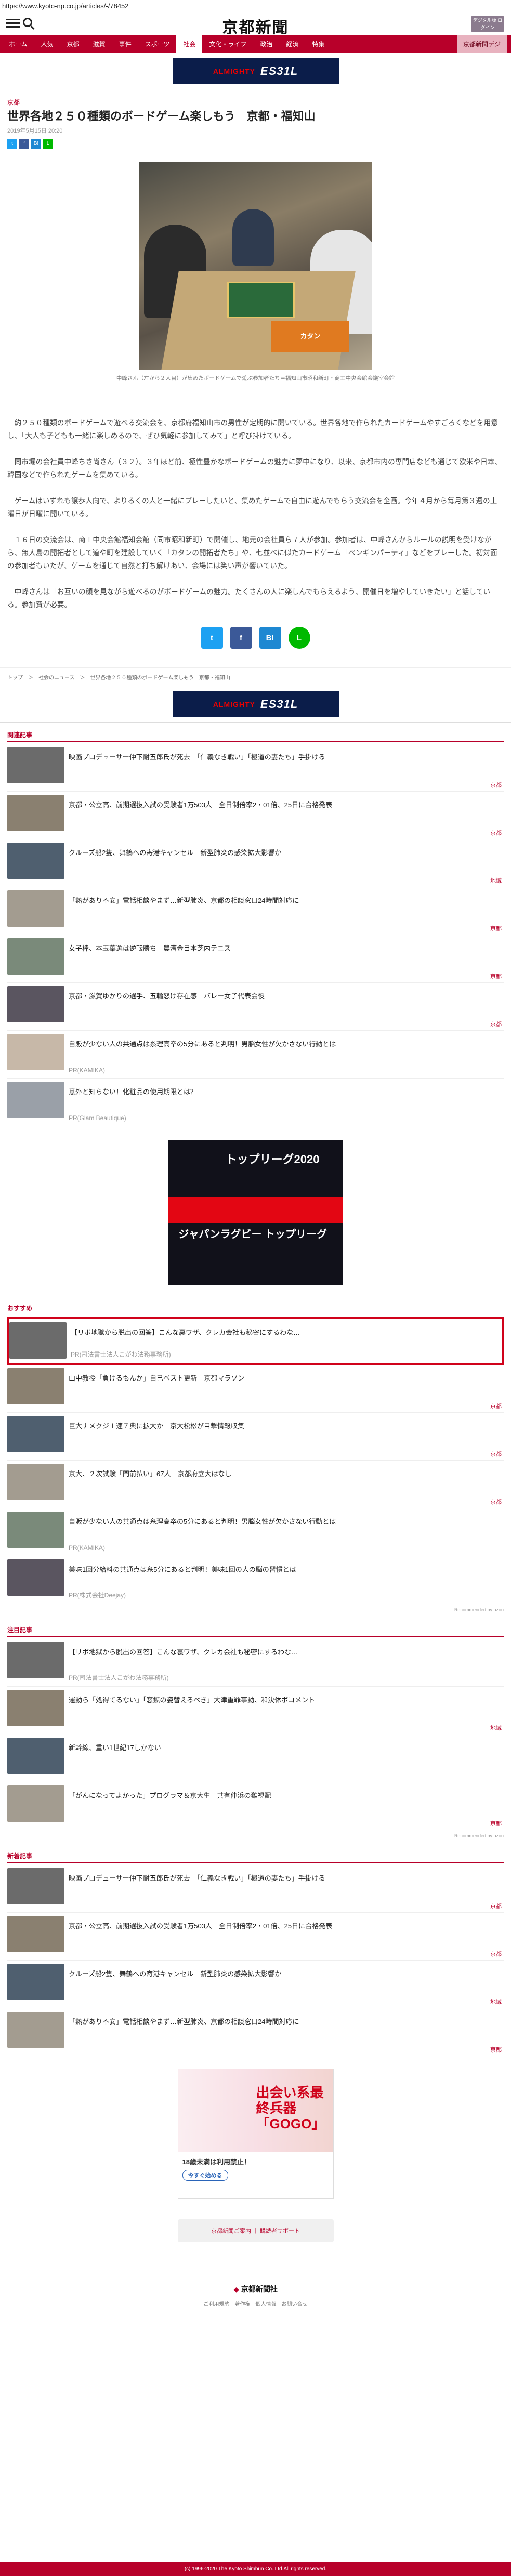 The width and height of the screenshot is (511, 2576). I want to click on item-title: クルーズ船2隻、舞鶴への寄港キャンセル 新型肺炎の感染拡大影響か, so click(175, 853).